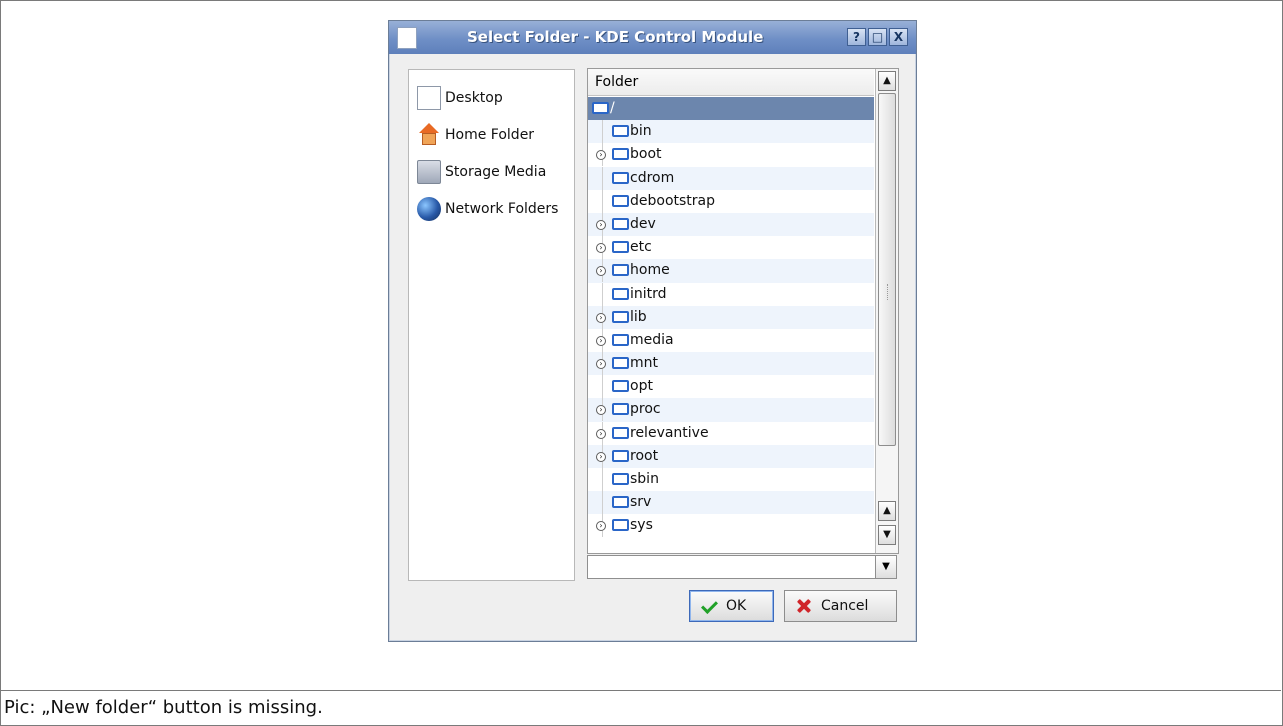 The image size is (1283, 726). Describe the element at coordinates (673, 200) in the screenshot. I see `folder-label: debootstrap` at that location.